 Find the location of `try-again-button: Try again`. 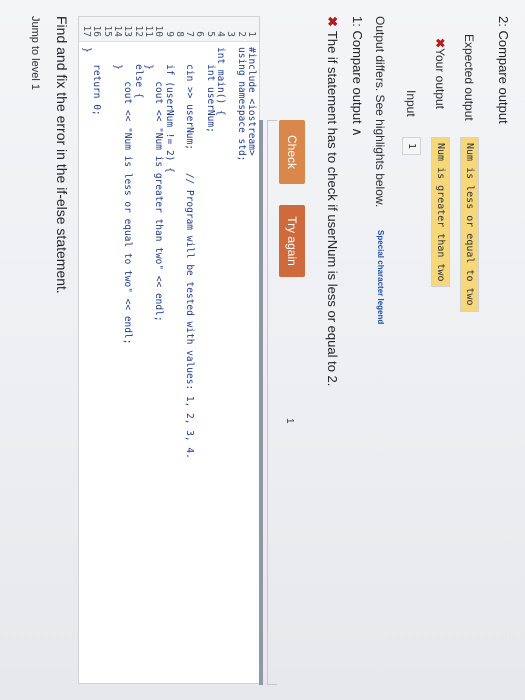

try-again-button: Try again is located at coordinates (292, 241).